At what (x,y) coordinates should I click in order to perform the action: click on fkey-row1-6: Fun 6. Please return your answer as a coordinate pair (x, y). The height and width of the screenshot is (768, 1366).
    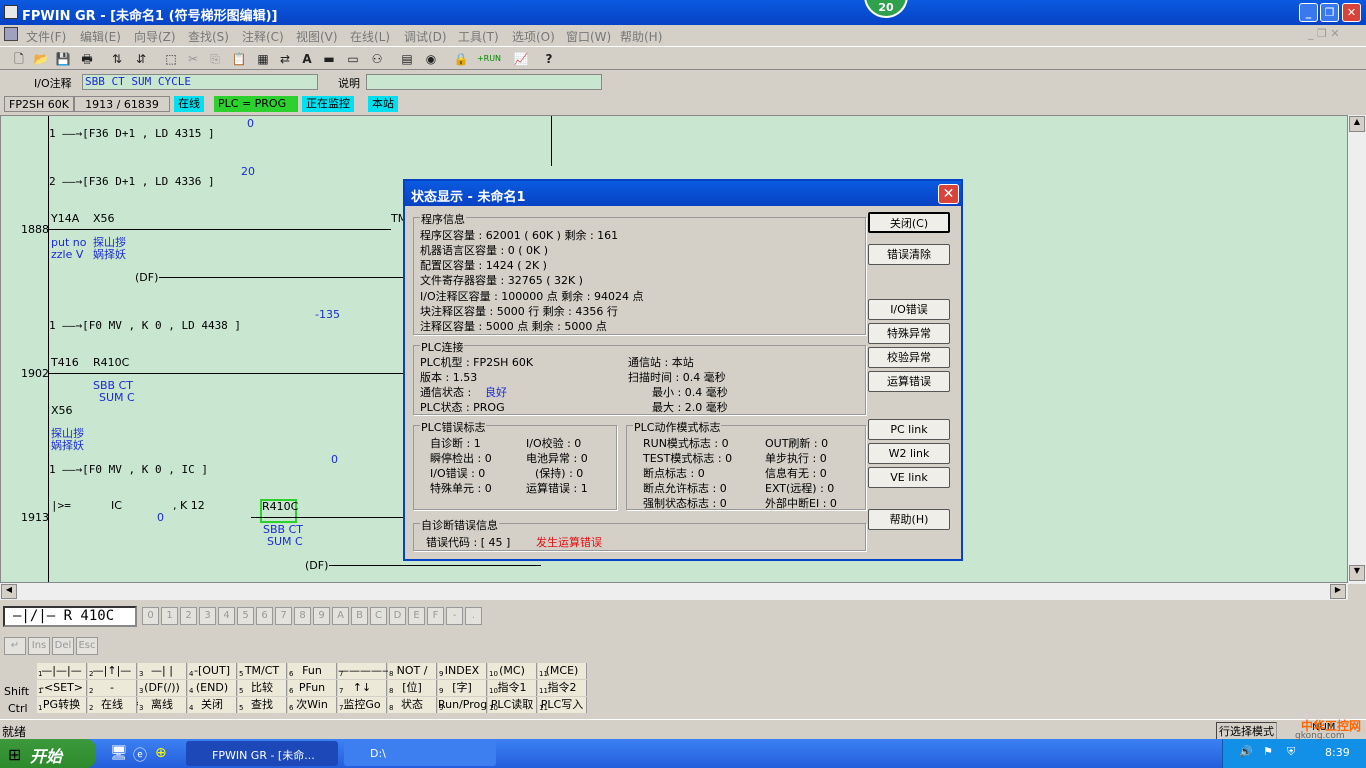
    Looking at the image, I should click on (312, 671).